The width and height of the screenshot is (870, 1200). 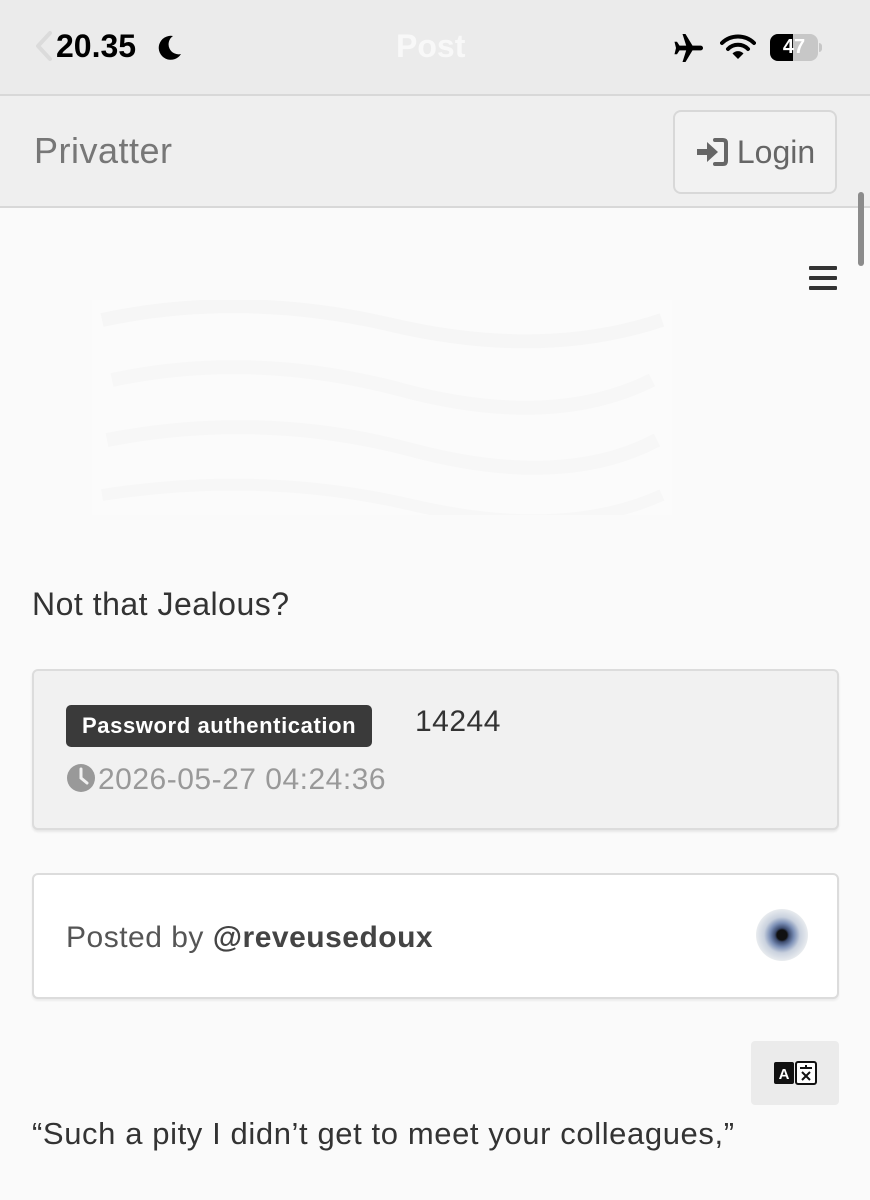 I want to click on post-timestamp: 2026-05-27 04:24:36, so click(x=242, y=779).